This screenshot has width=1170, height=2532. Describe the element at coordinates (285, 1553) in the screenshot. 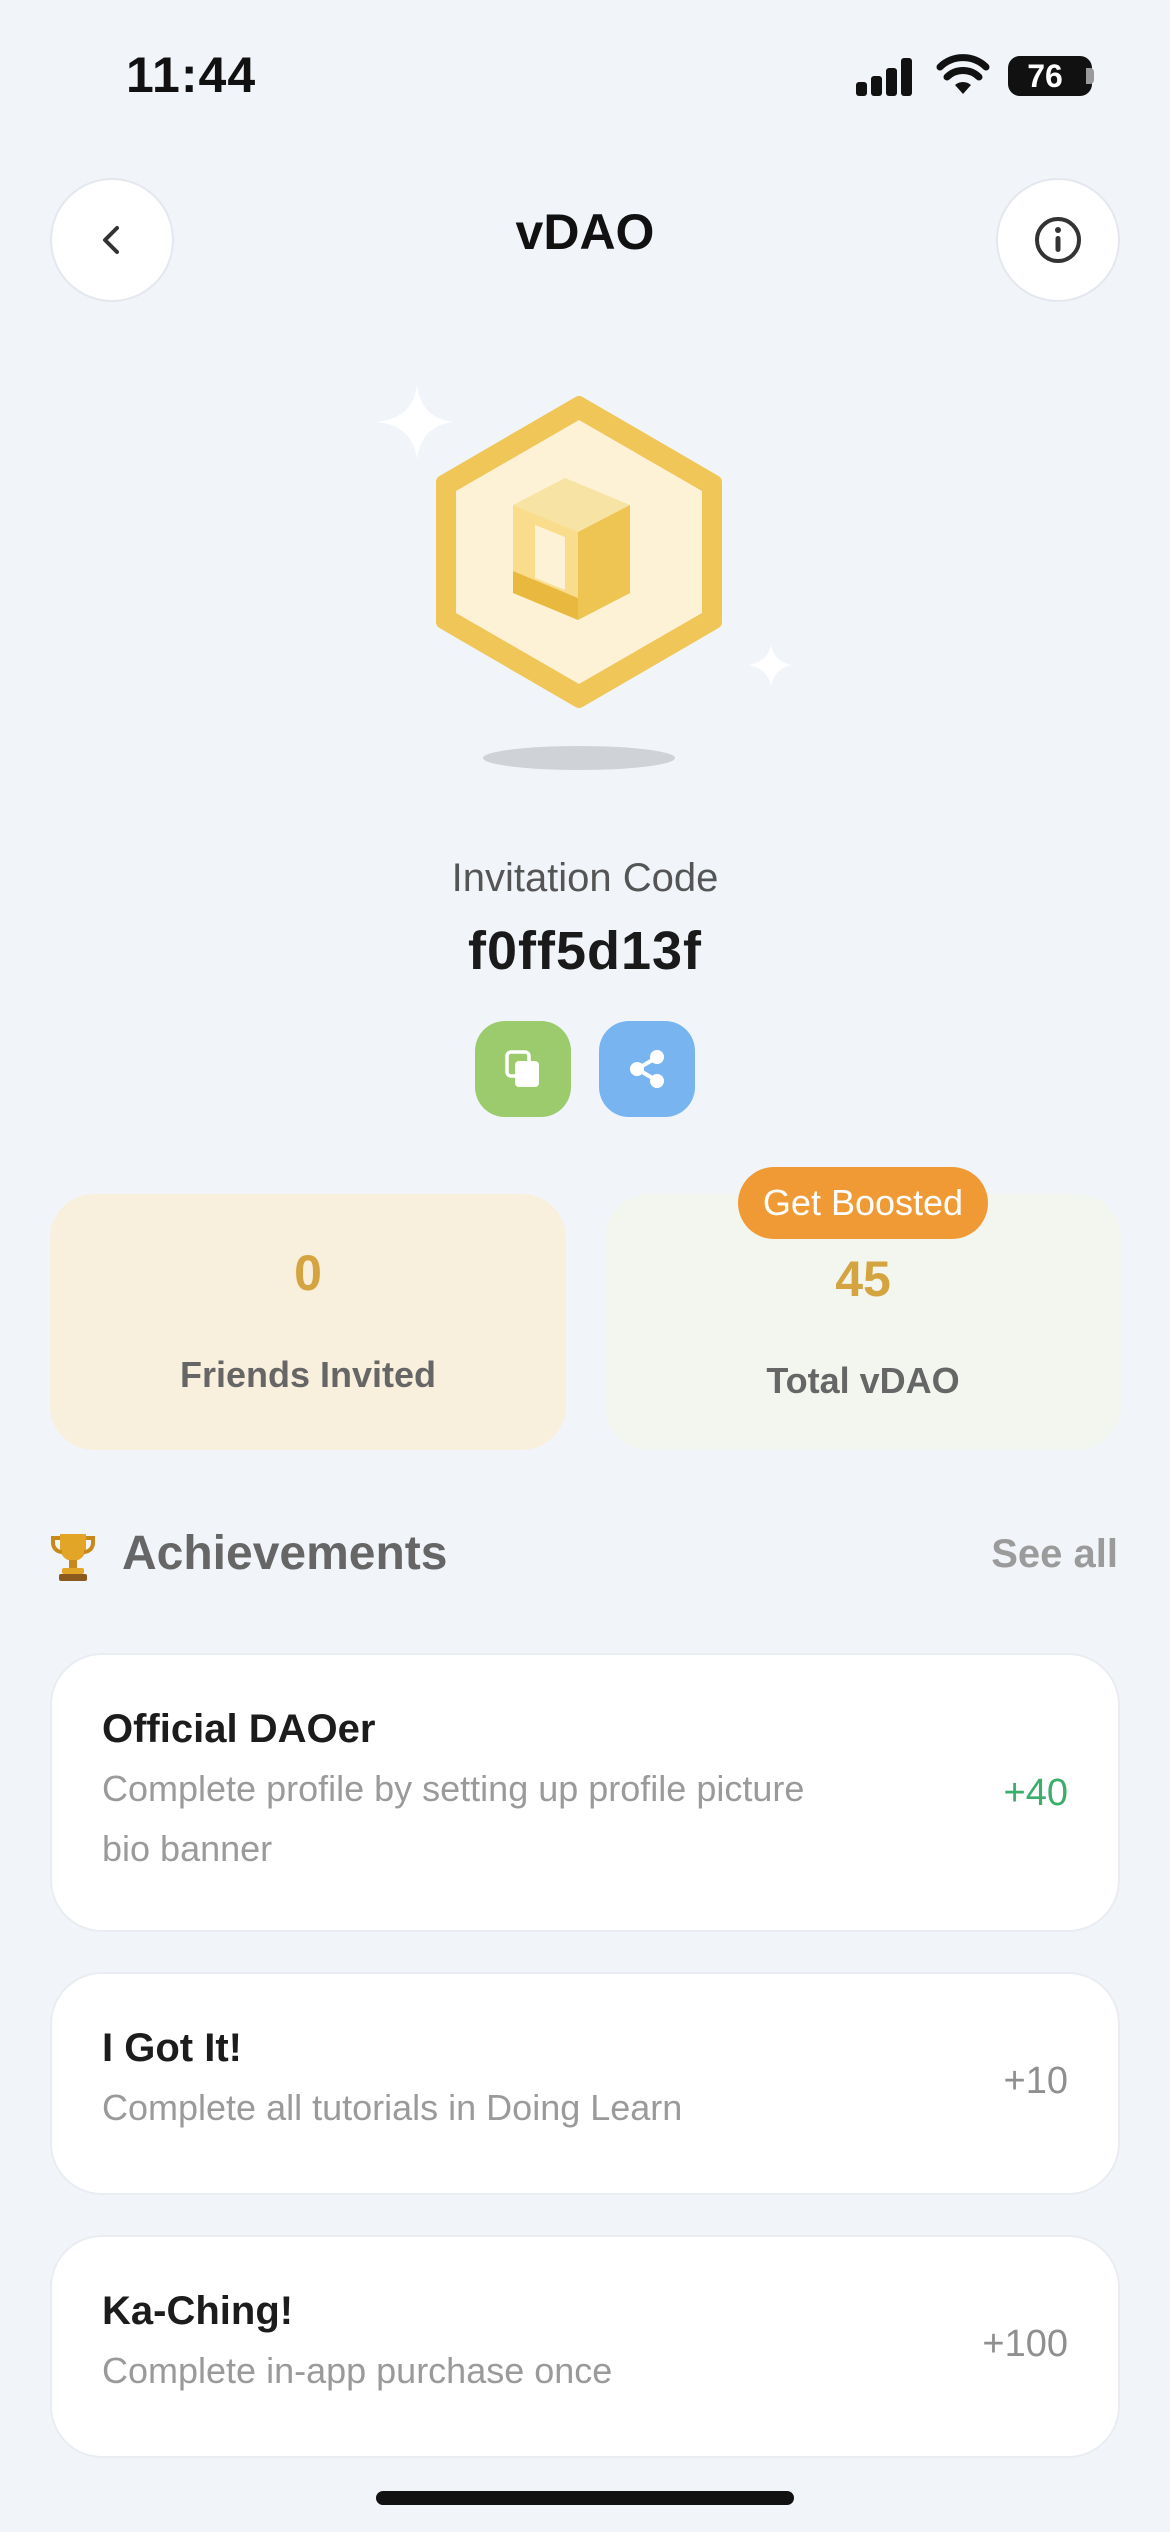

I see `achievements-title: Achievements` at that location.